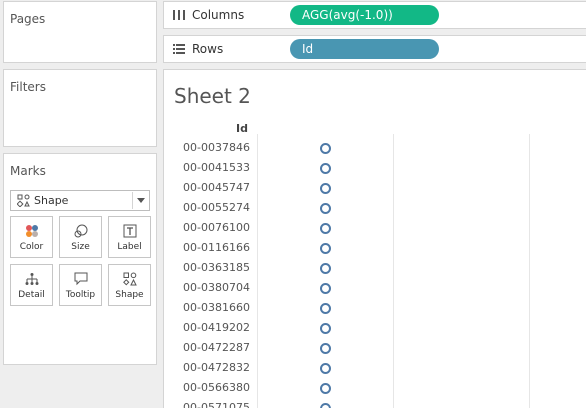 This screenshot has height=408, width=586. I want to click on field-header-id: Id, so click(214, 128).